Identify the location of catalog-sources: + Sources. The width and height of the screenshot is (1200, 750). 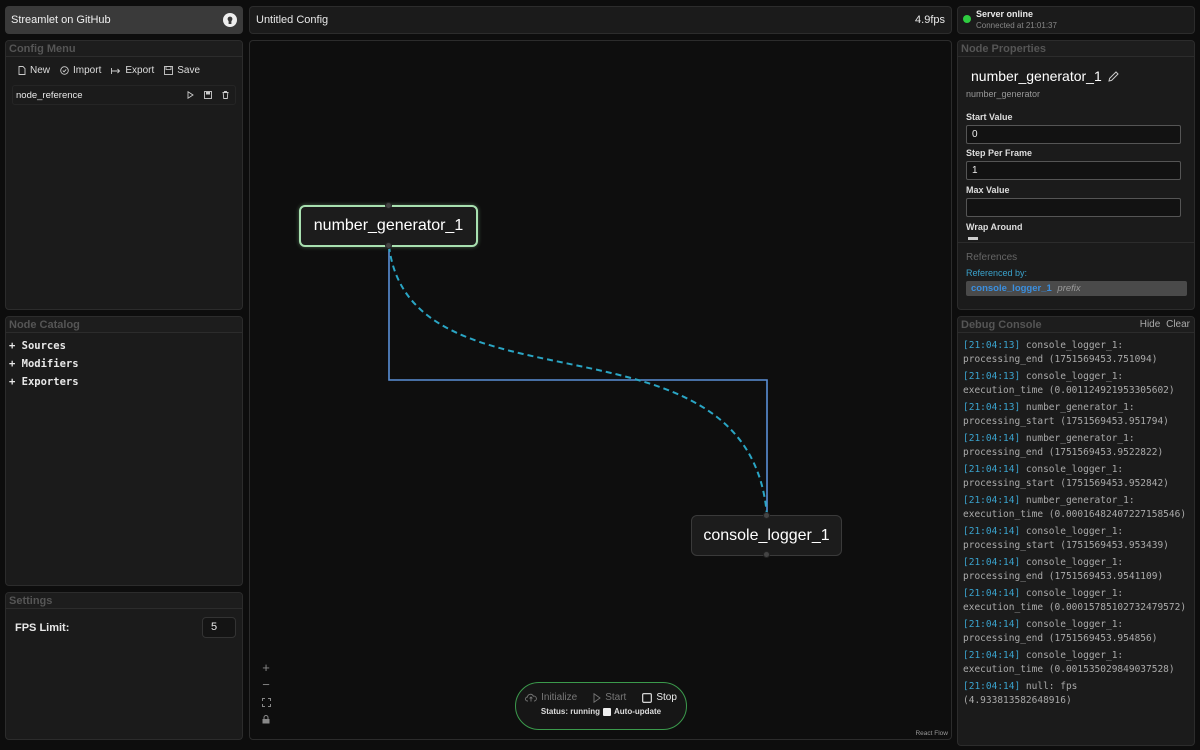
(125, 349).